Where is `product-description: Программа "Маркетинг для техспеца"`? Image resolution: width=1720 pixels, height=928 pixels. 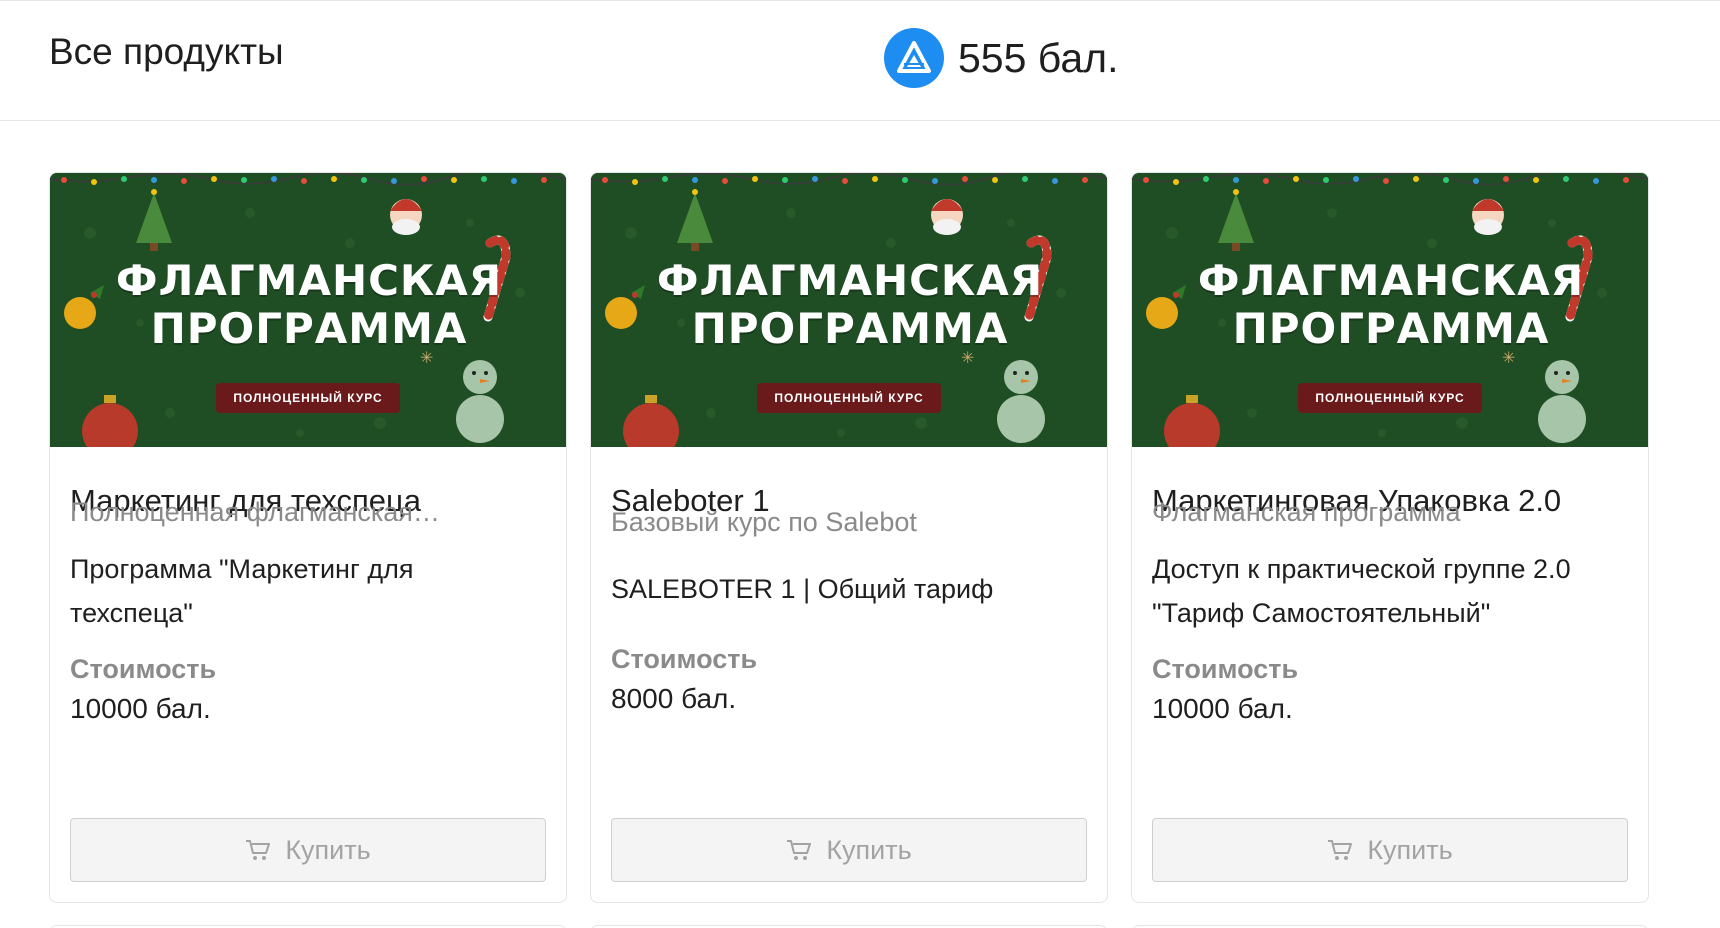
product-description: Программа "Маркетинг для техспеца" is located at coordinates (242, 591).